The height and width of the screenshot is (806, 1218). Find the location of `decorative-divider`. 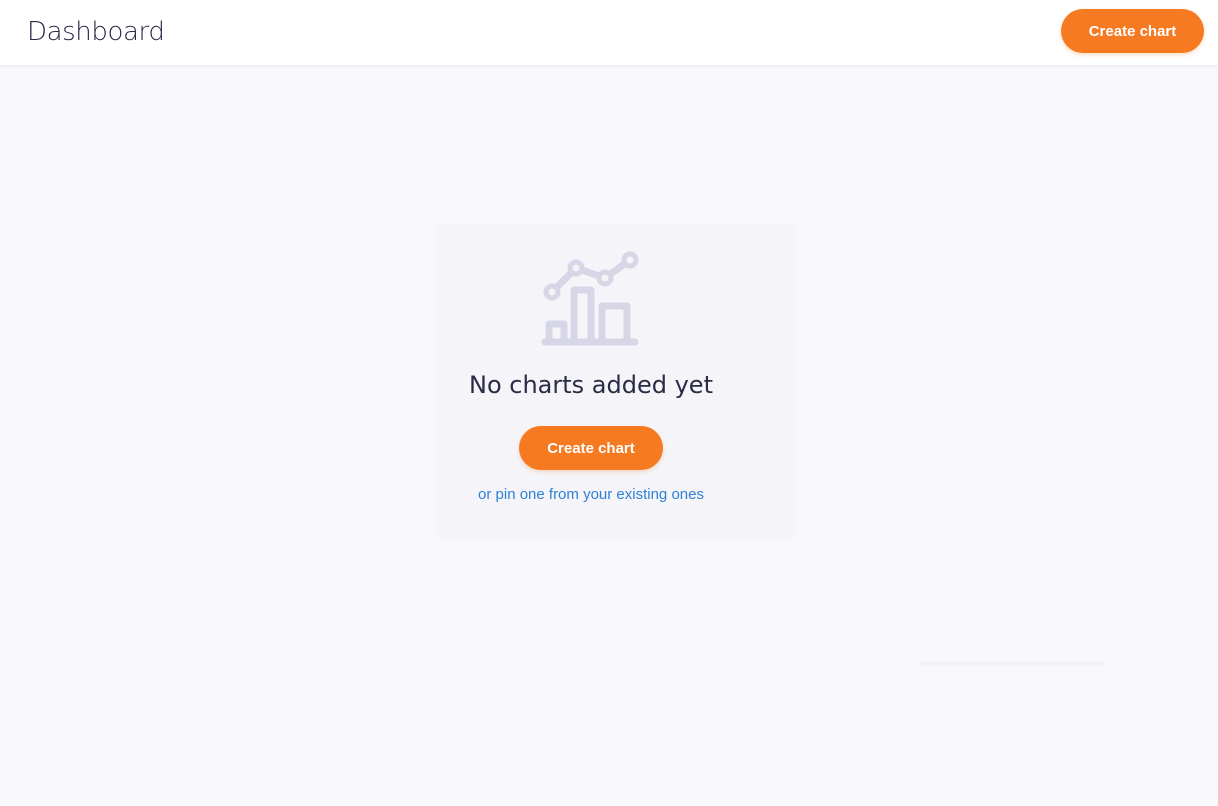

decorative-divider is located at coordinates (1012, 663).